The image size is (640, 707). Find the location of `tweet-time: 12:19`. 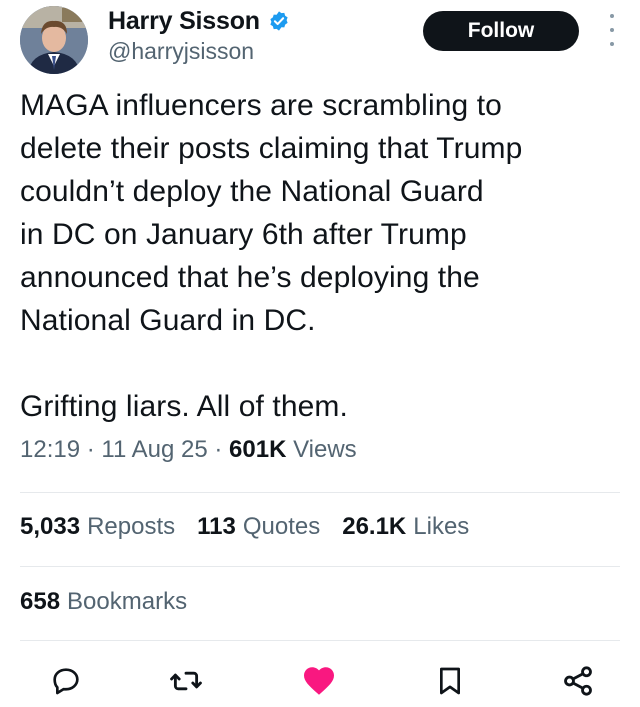

tweet-time: 12:19 is located at coordinates (50, 449).